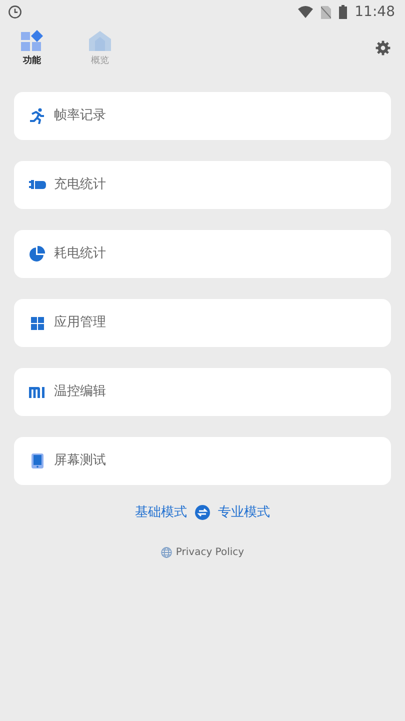  Describe the element at coordinates (32, 41) in the screenshot. I see `tiles-icon` at that location.